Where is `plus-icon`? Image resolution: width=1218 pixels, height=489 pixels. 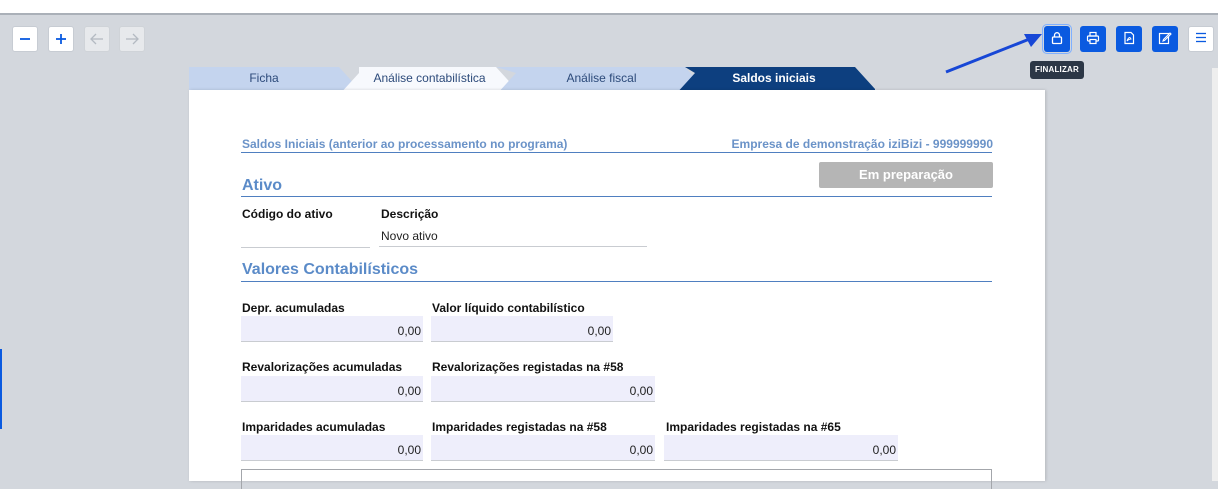
plus-icon is located at coordinates (61, 39).